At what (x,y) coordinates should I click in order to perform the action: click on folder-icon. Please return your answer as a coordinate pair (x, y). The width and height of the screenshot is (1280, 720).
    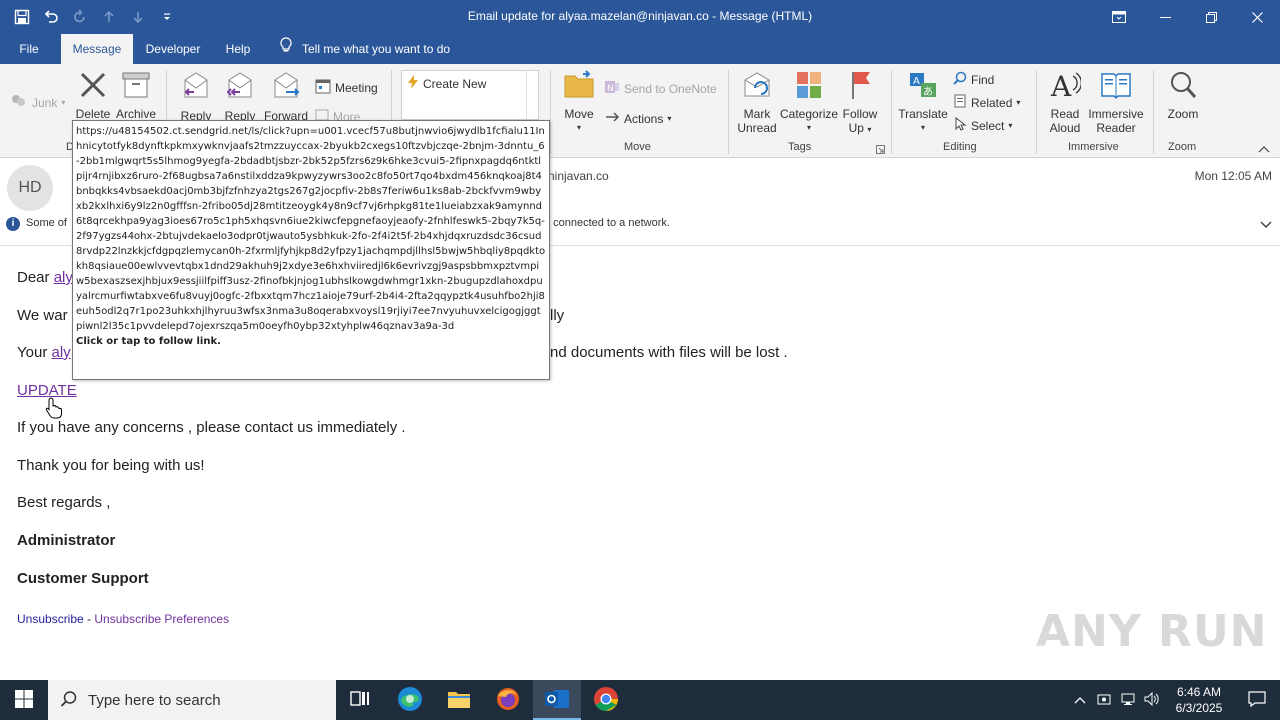
    Looking at the image, I should click on (459, 700).